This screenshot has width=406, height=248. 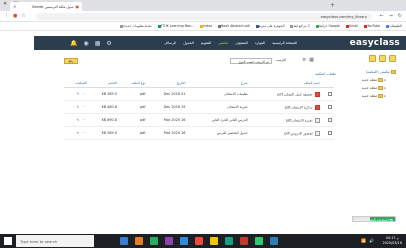 I want to click on bookmark-item: Gmail, so click(x=351, y=26).